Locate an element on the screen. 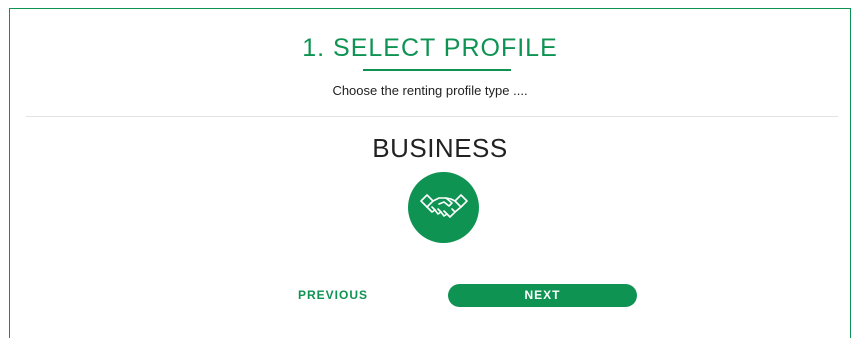 The height and width of the screenshot is (338, 862). step-title: 1. SELECT PROFILE is located at coordinates (430, 48).